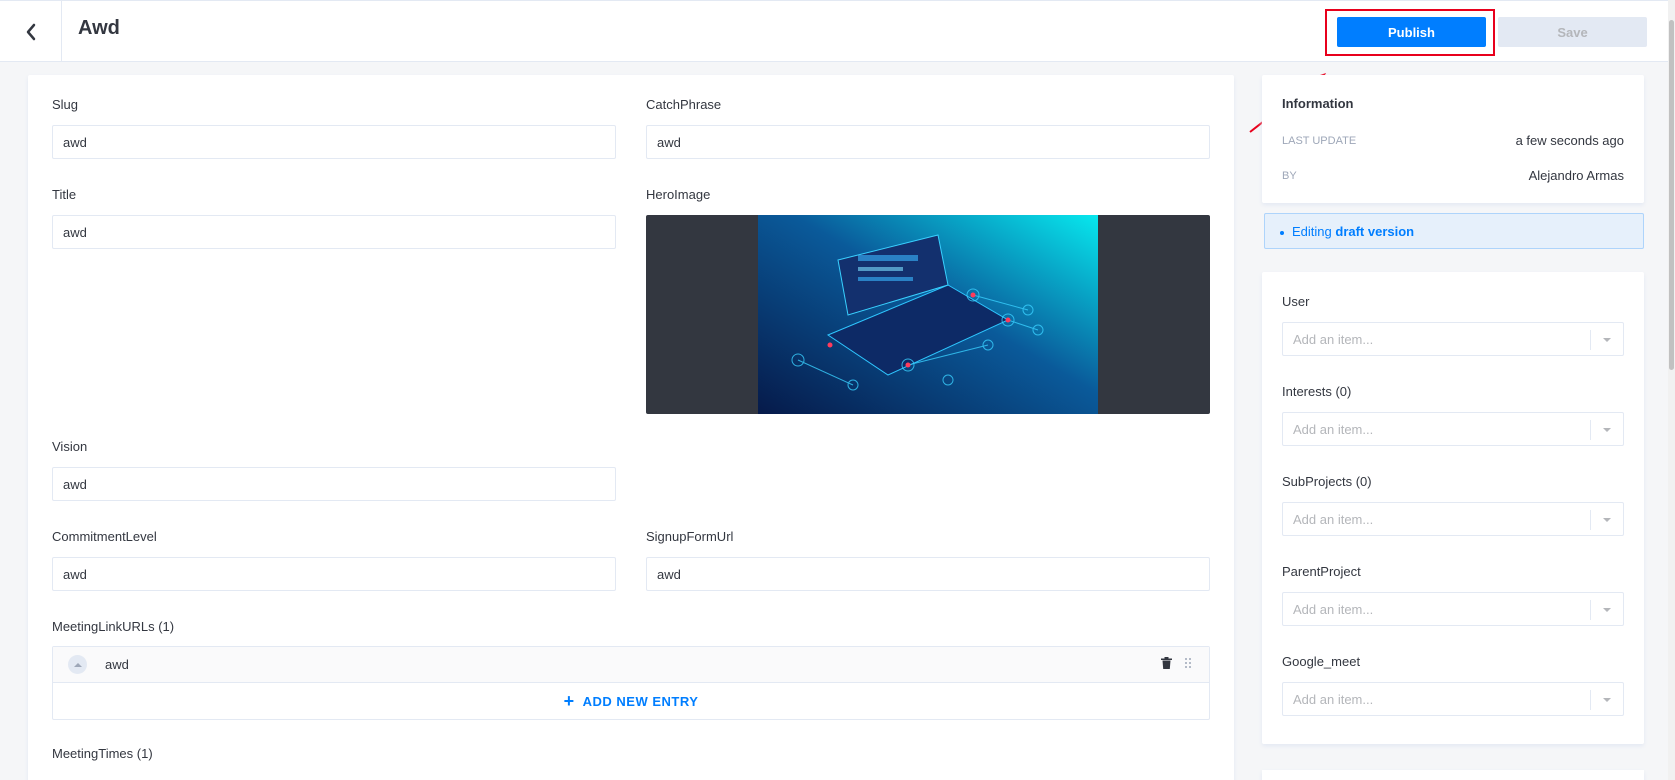 The height and width of the screenshot is (780, 1675). I want to click on meeting-link-urls-list: awd + ADD NEW ENTRY, so click(631, 683).